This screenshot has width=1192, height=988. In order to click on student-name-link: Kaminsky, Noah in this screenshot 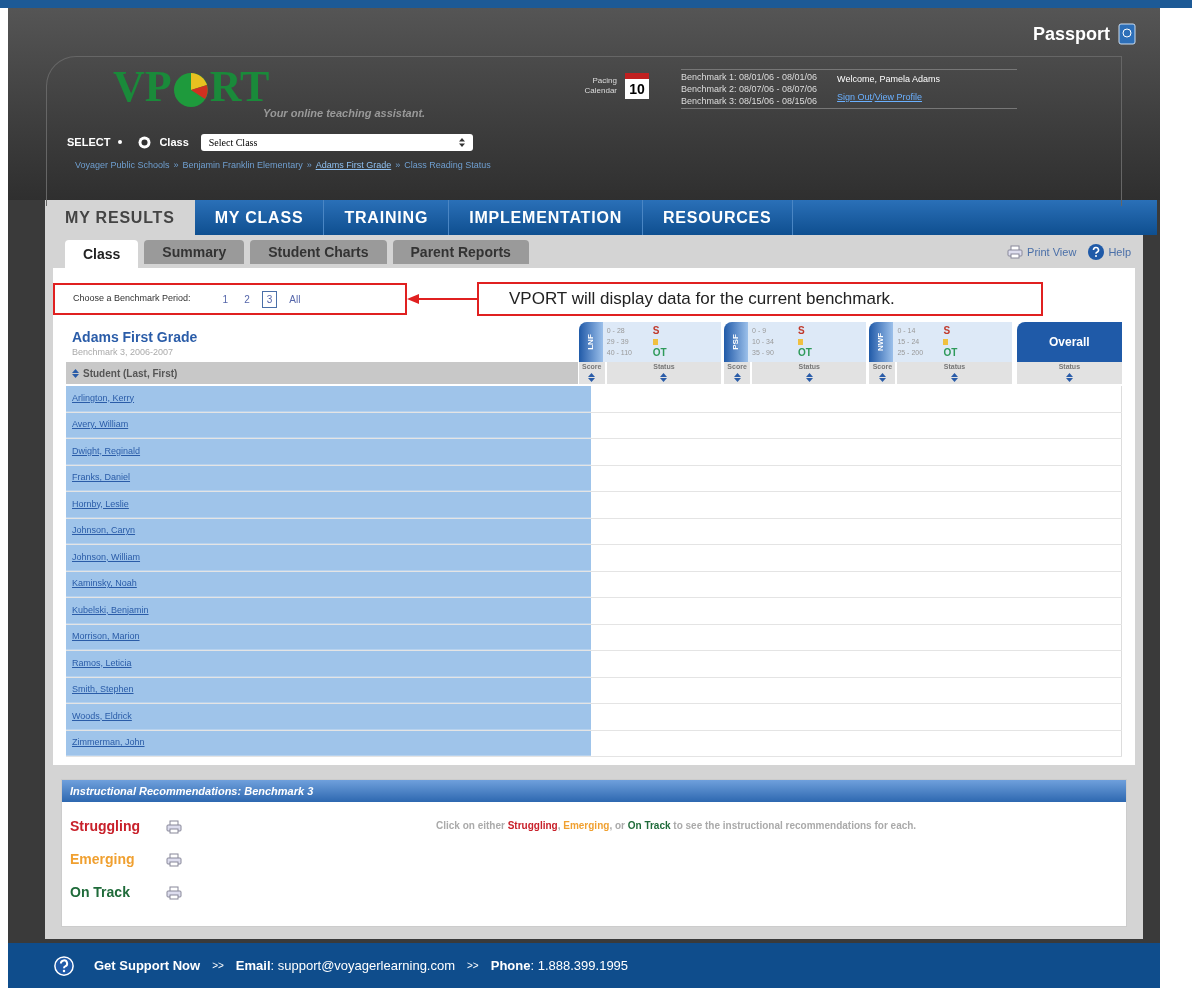, I will do `click(104, 584)`.